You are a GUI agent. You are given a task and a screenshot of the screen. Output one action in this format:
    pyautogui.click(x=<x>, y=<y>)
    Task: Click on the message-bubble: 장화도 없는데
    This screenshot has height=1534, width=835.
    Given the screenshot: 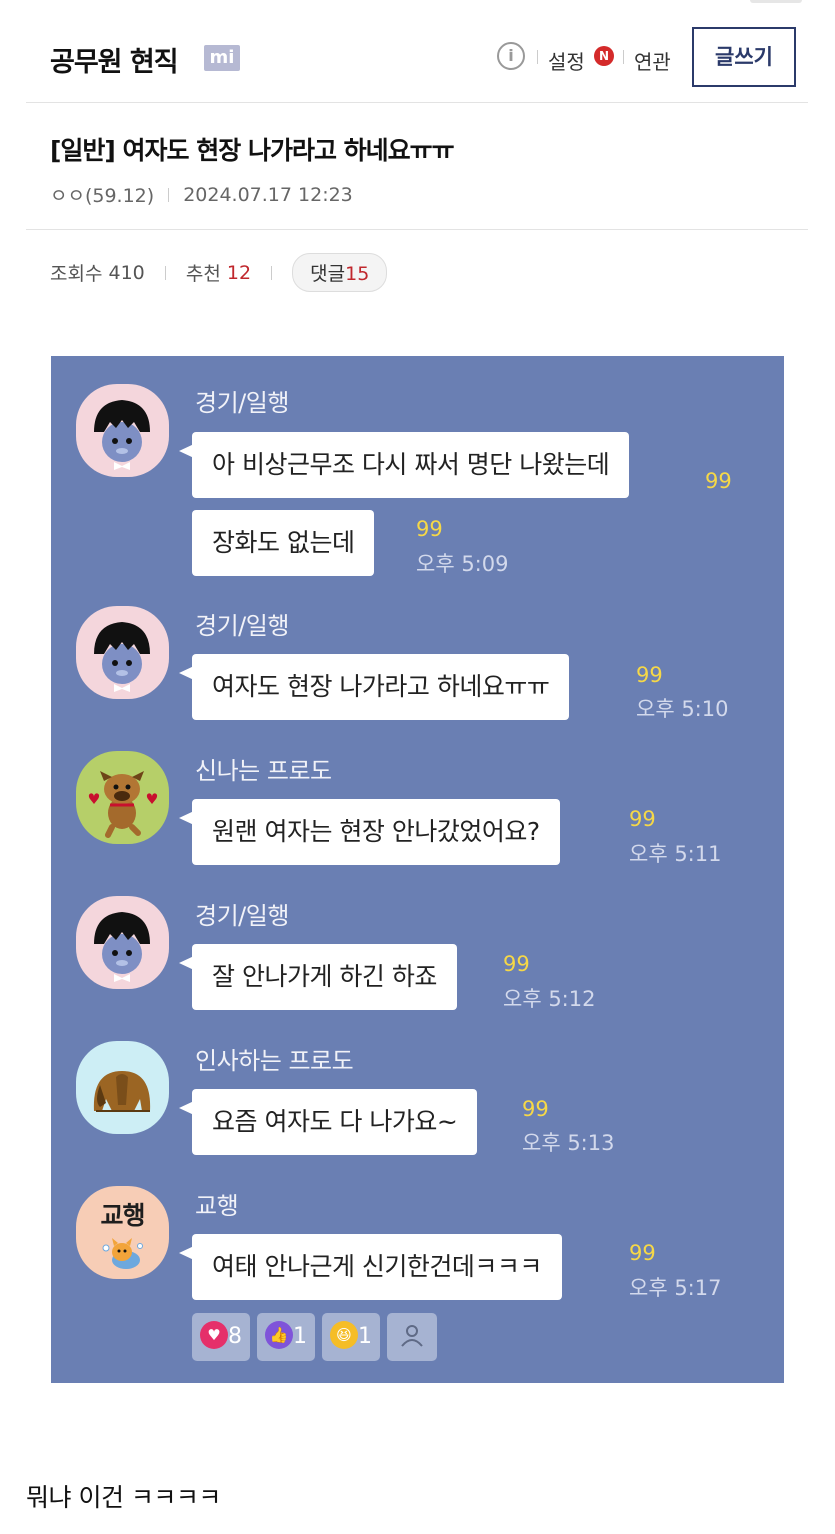 What is the action you would take?
    pyautogui.click(x=283, y=543)
    